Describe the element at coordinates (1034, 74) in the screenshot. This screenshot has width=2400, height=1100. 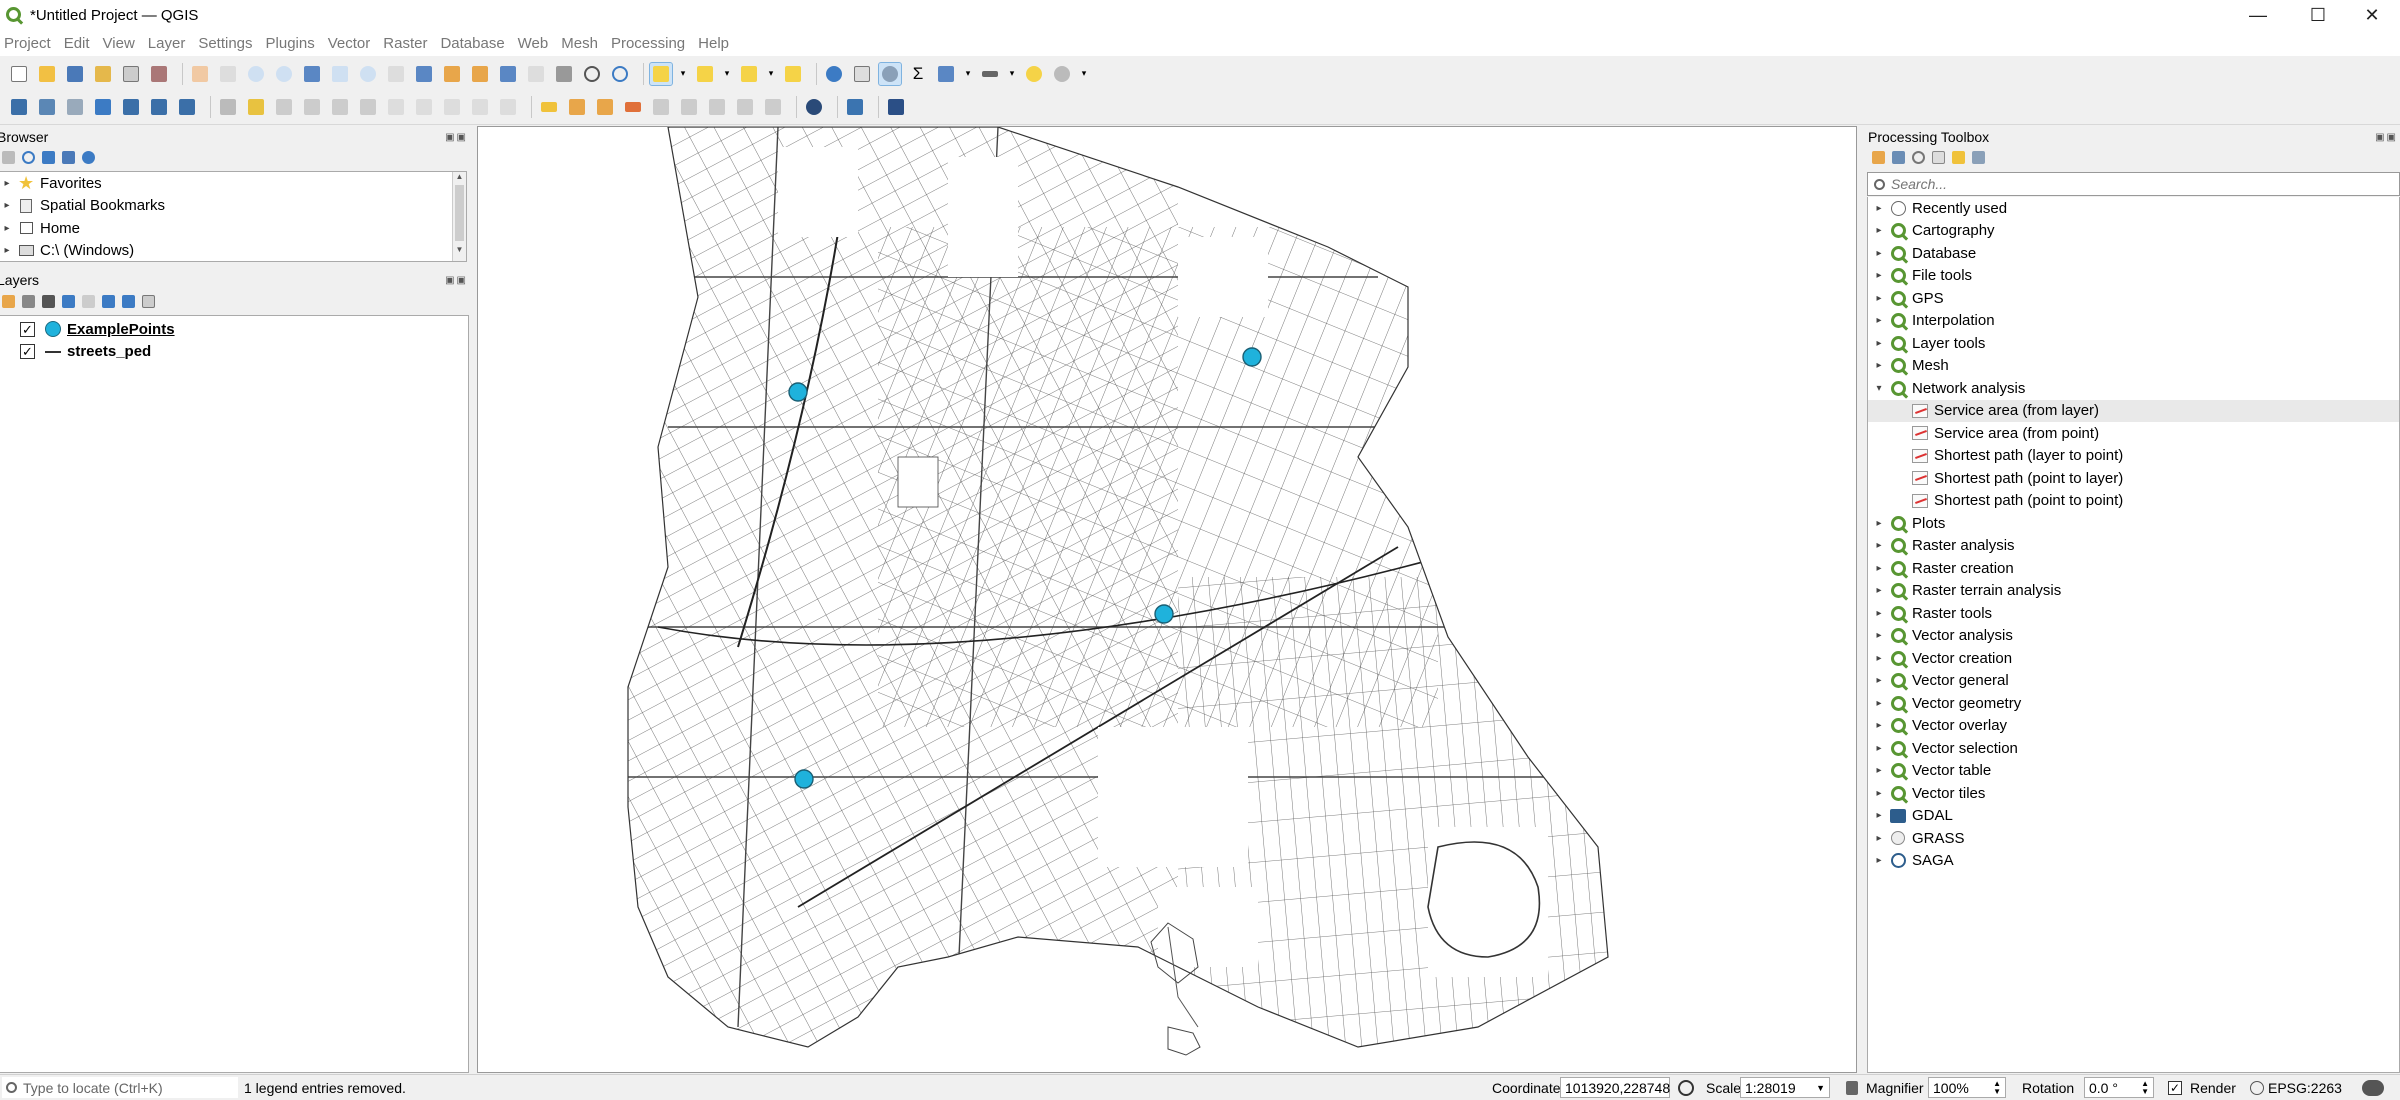
I see `map-tips-icon` at that location.